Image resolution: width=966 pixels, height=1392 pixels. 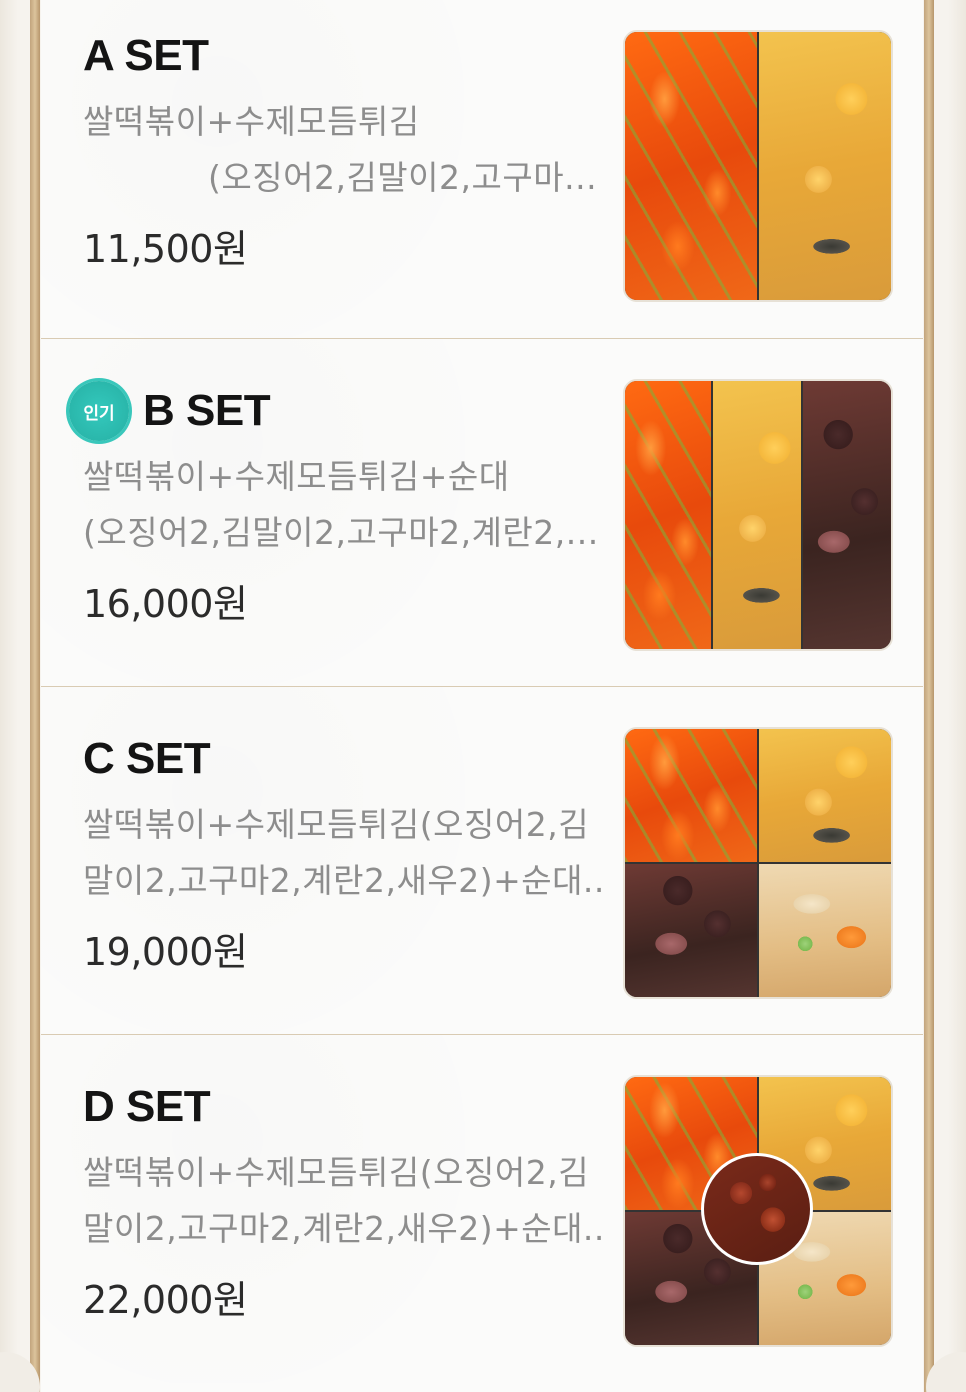 I want to click on left-frame-border, so click(x=35, y=696).